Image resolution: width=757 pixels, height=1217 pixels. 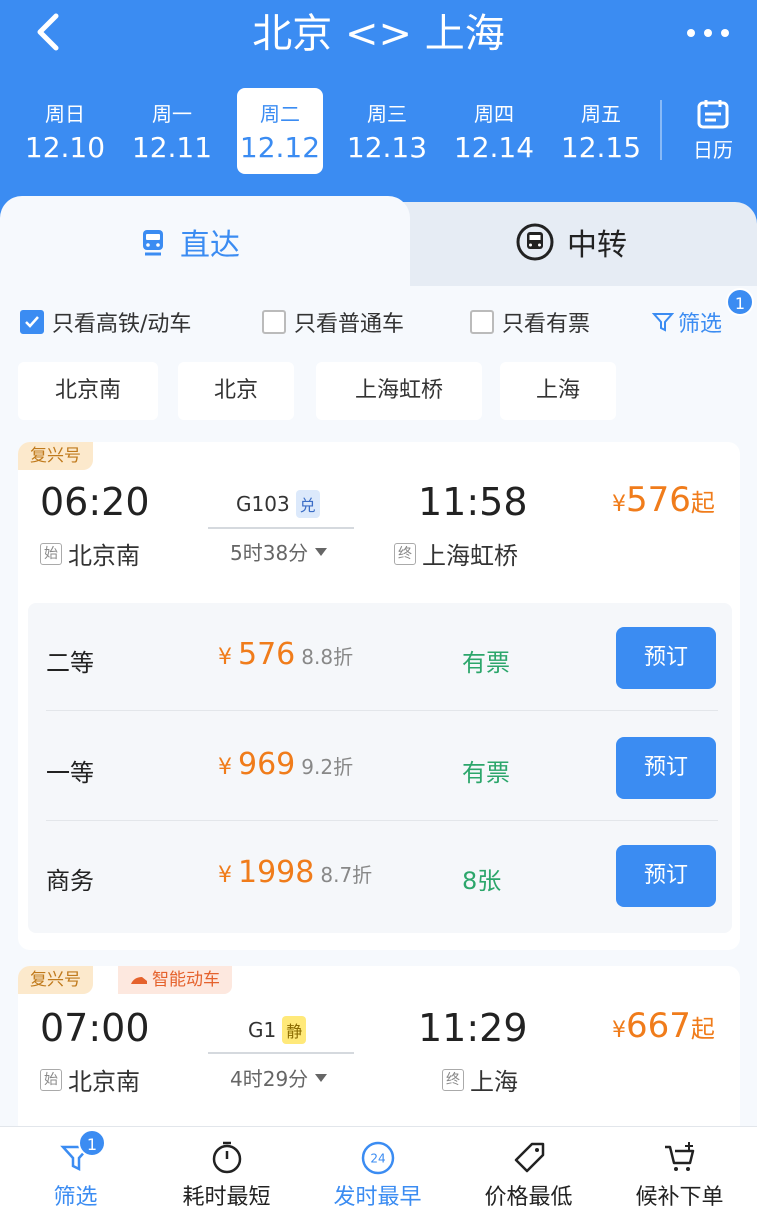 What do you see at coordinates (226, 1157) in the screenshot?
I see `timer-icon` at bounding box center [226, 1157].